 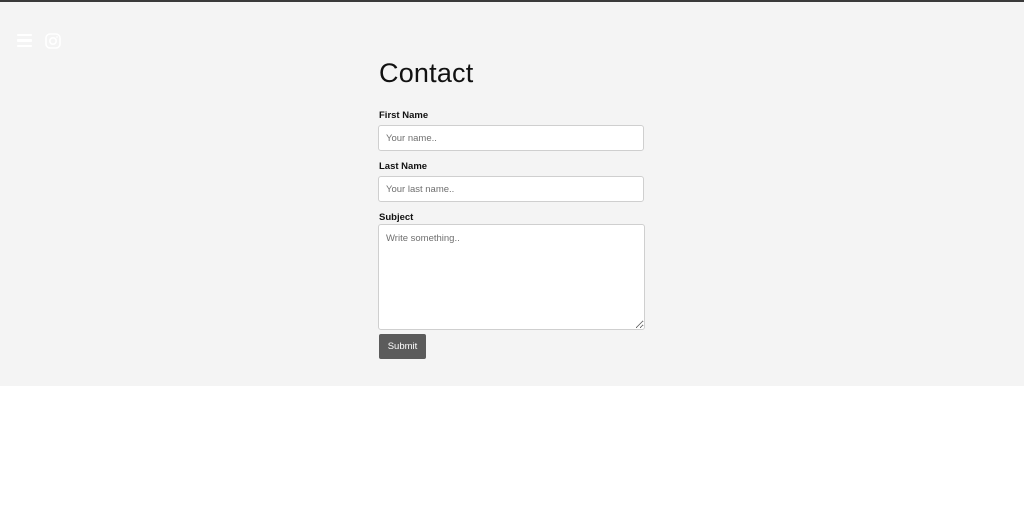 I want to click on subject-textarea, so click(x=511, y=277).